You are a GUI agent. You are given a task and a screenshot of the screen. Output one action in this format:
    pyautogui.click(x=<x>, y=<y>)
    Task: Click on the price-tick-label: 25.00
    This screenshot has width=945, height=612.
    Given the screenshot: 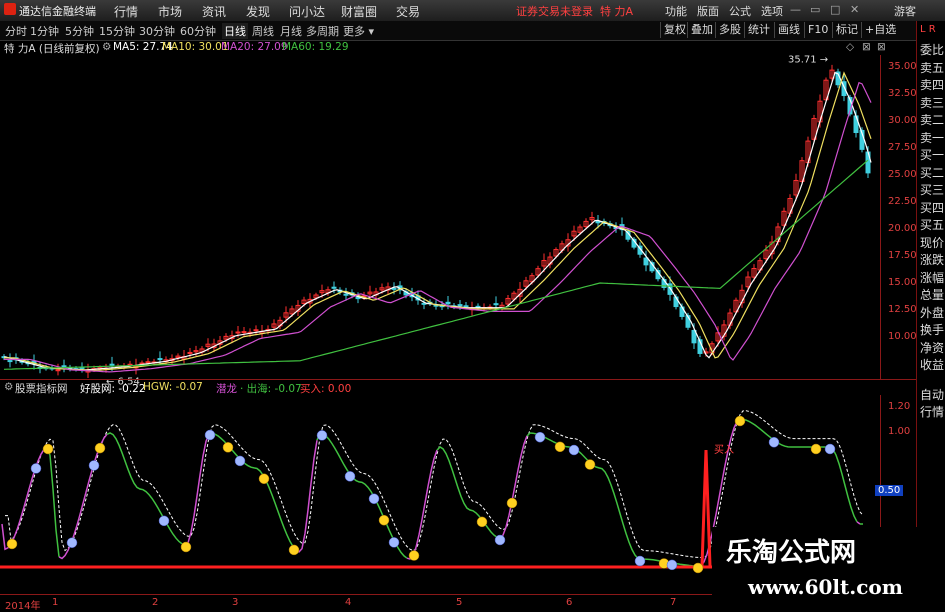 What is the action you would take?
    pyautogui.click(x=902, y=174)
    